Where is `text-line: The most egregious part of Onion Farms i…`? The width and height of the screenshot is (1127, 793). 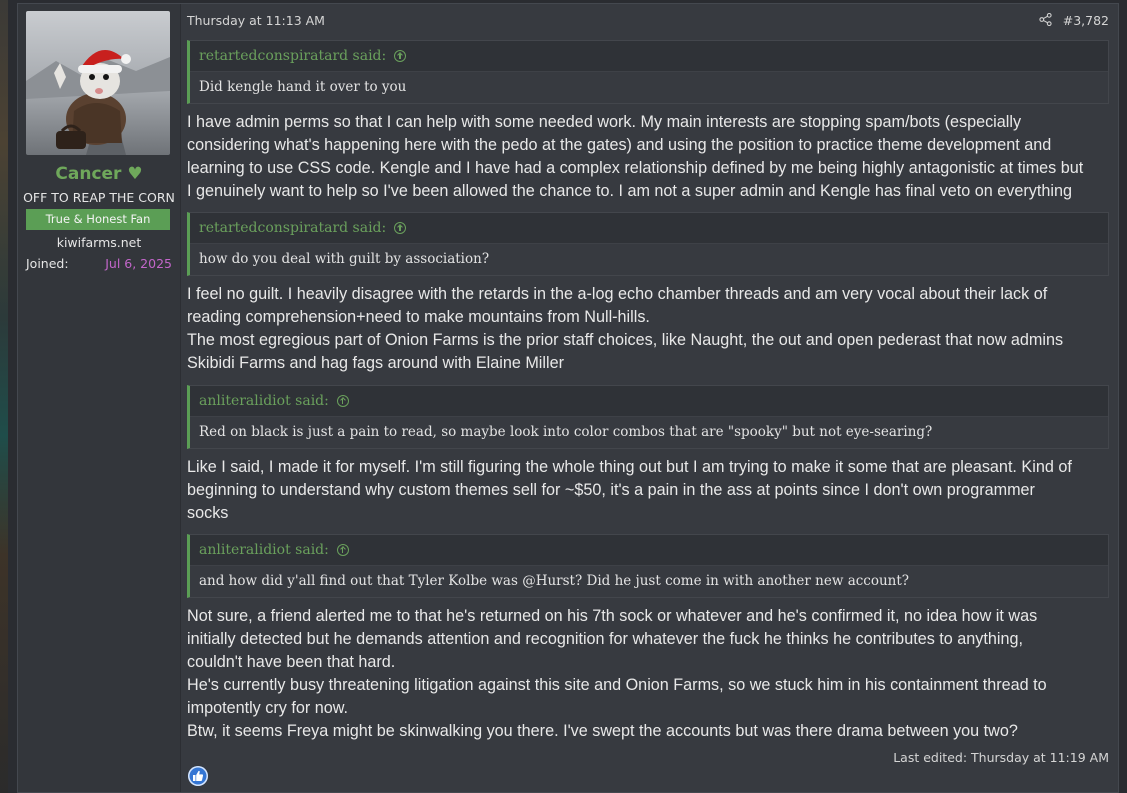 text-line: The most egregious part of Onion Farms i… is located at coordinates (625, 340).